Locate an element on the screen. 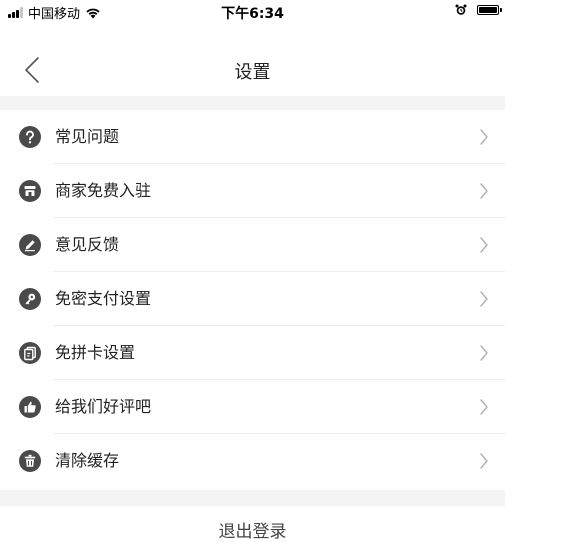  key-icon is located at coordinates (30, 299).